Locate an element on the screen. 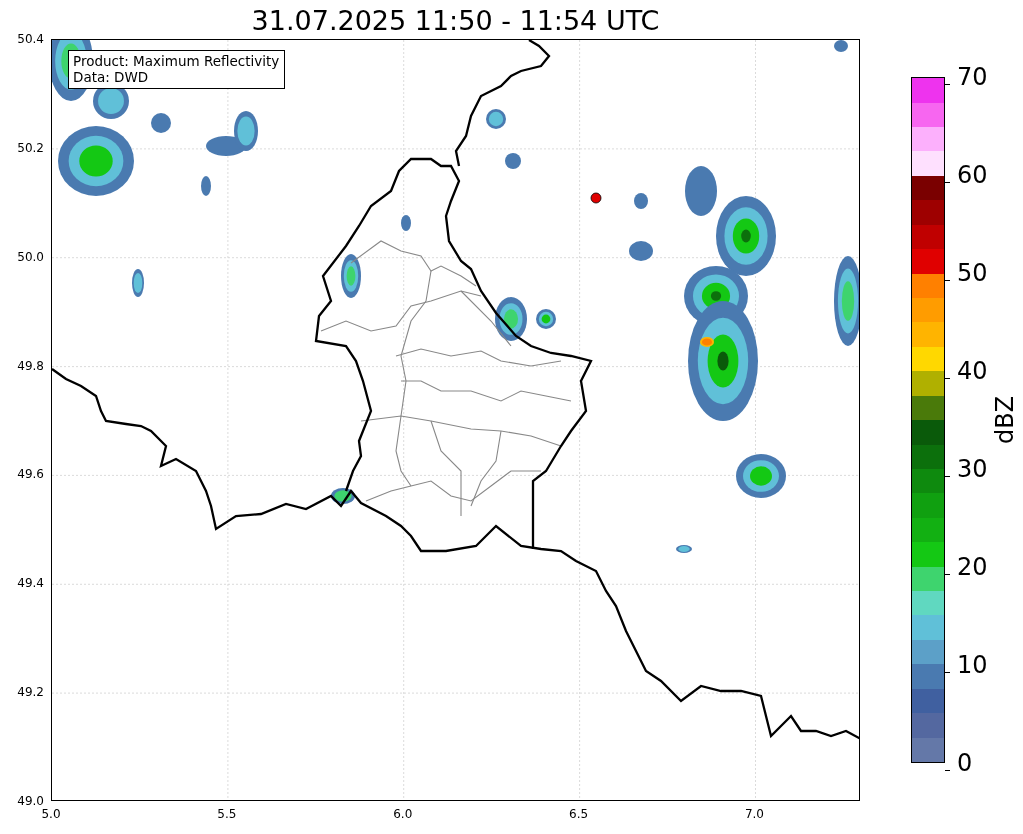  colorbar-tick-label: 60 is located at coordinates (972, 175).